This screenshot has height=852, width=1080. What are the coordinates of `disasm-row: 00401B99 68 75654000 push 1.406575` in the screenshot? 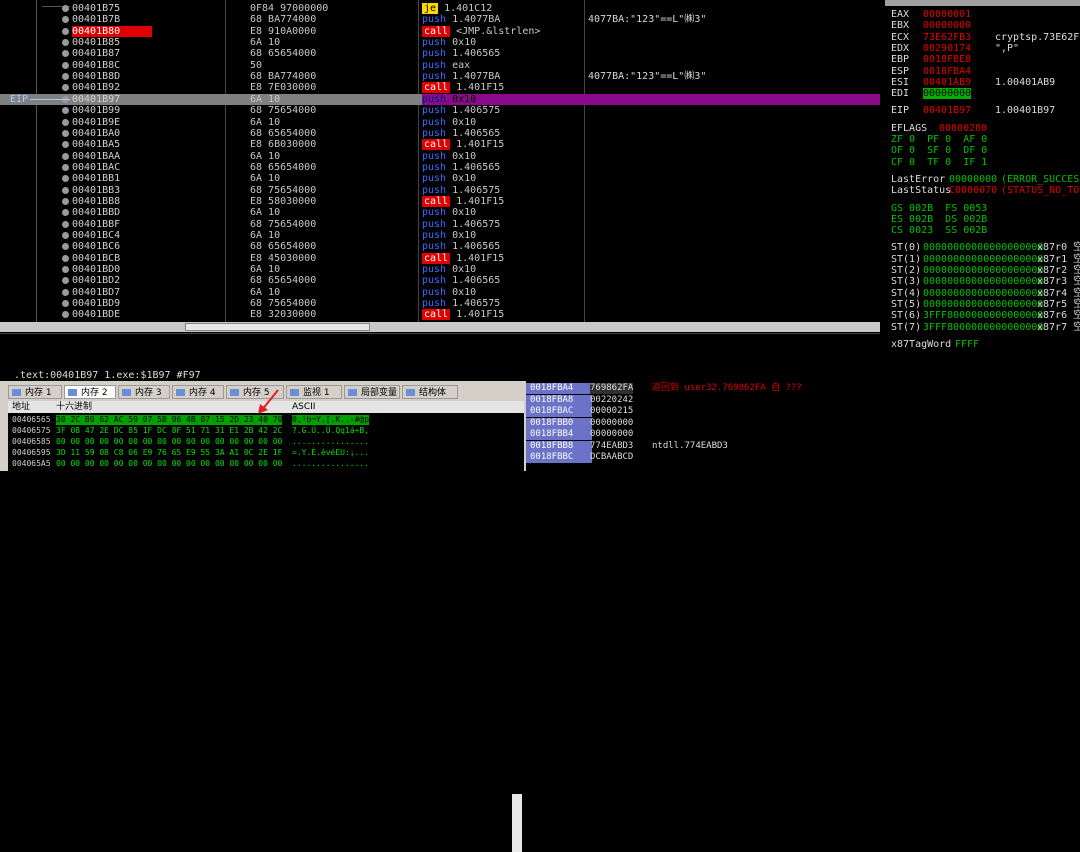 It's located at (440, 110).